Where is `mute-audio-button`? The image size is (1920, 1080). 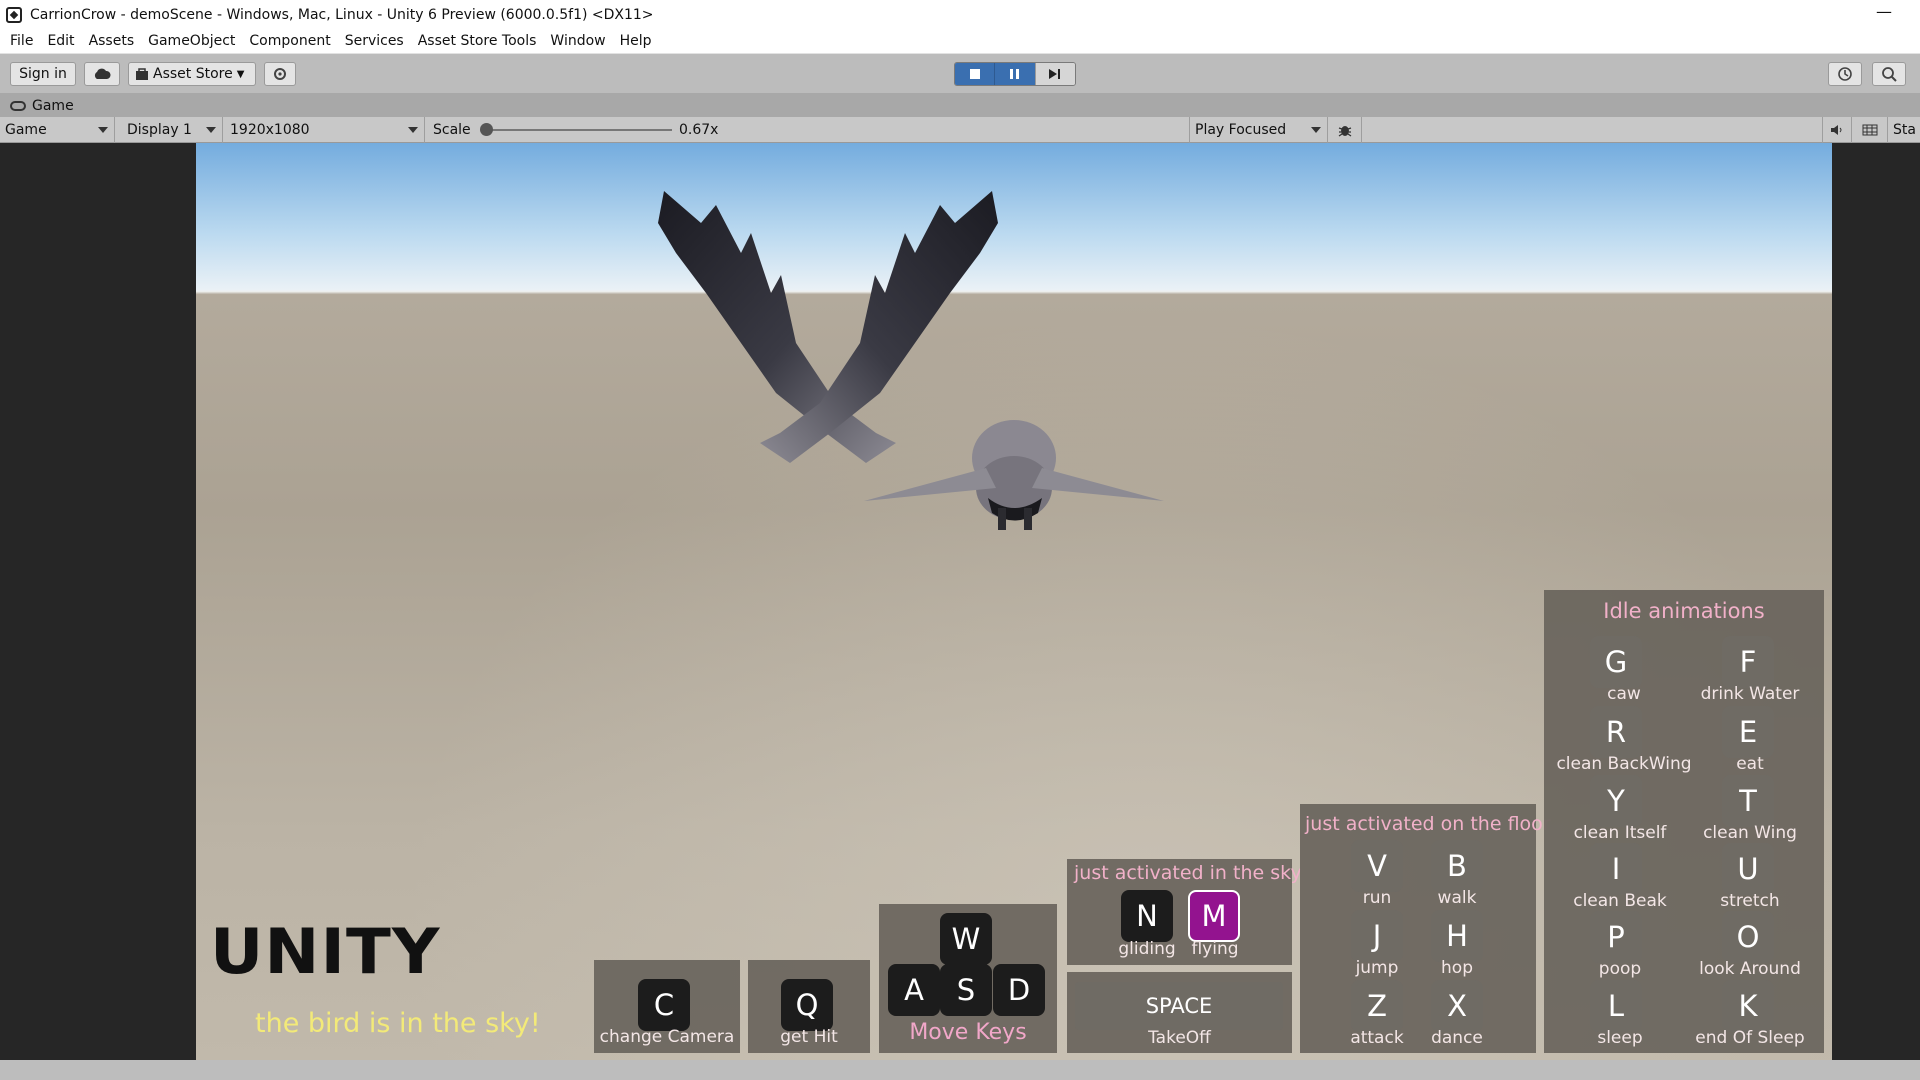
mute-audio-button is located at coordinates (1837, 130).